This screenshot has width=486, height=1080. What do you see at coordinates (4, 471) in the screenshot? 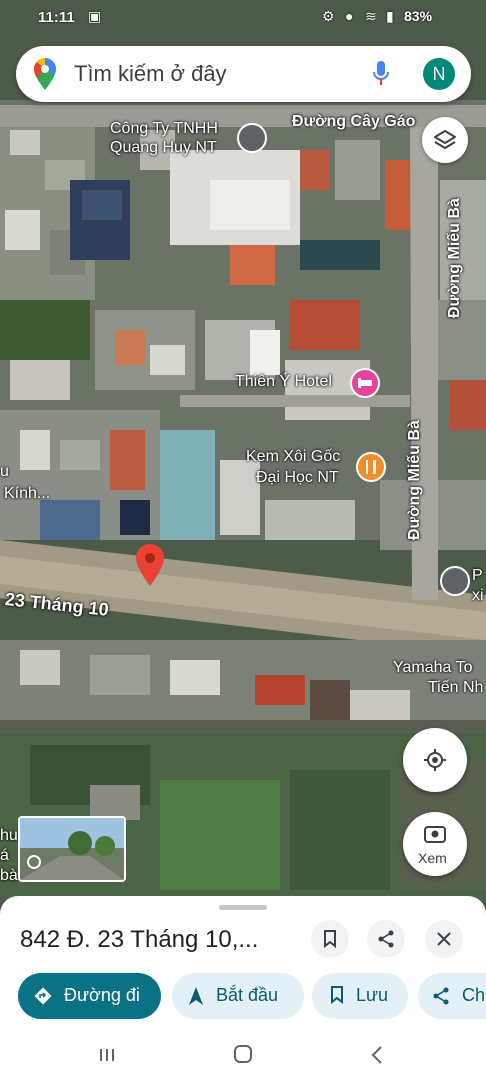
I see `edge-fragment: u` at bounding box center [4, 471].